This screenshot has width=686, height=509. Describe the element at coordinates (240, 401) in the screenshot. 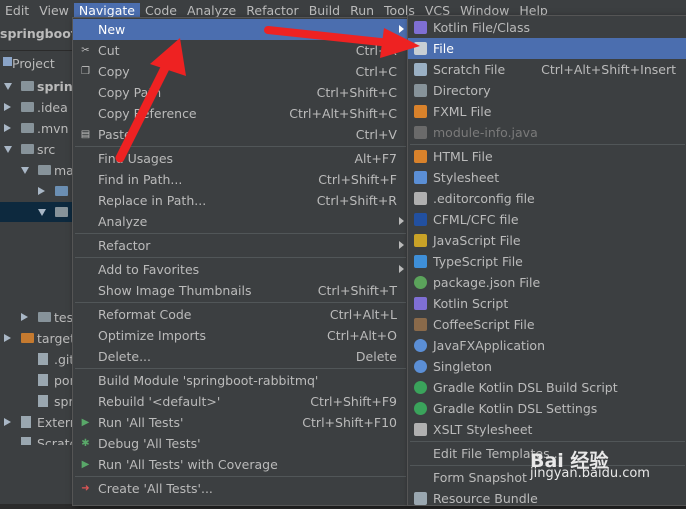

I see `menu-item-rebuild-default: Rebuild '<default>' Ctrl+Shift+F9` at that location.